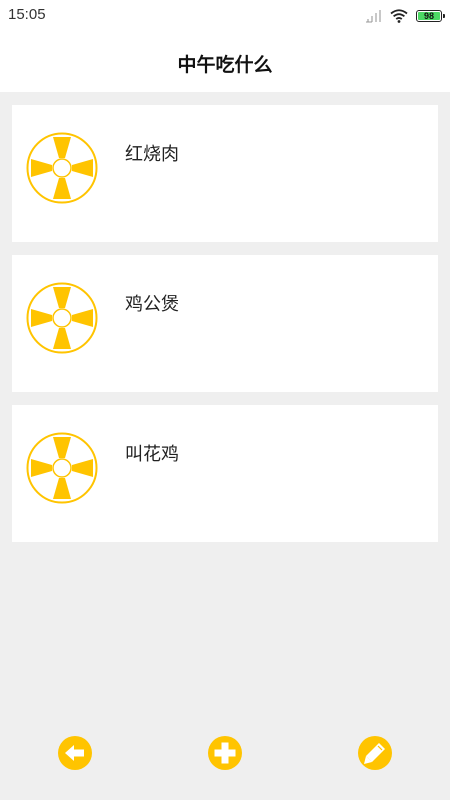 Image resolution: width=450 pixels, height=800 pixels. I want to click on pencil-icon, so click(375, 753).